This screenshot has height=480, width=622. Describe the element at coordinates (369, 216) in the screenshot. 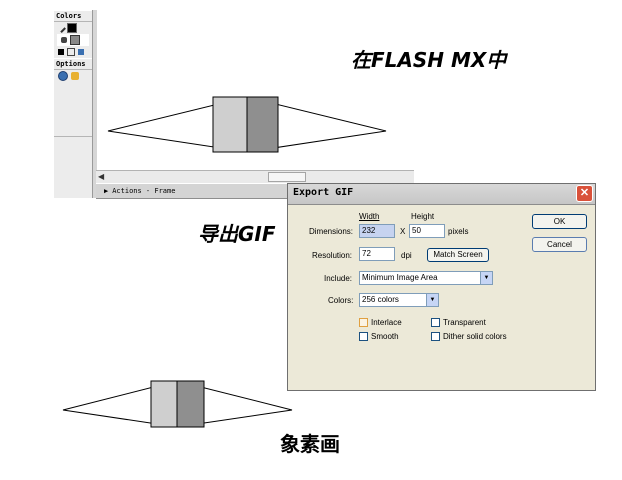

I see `width-header: Width` at that location.